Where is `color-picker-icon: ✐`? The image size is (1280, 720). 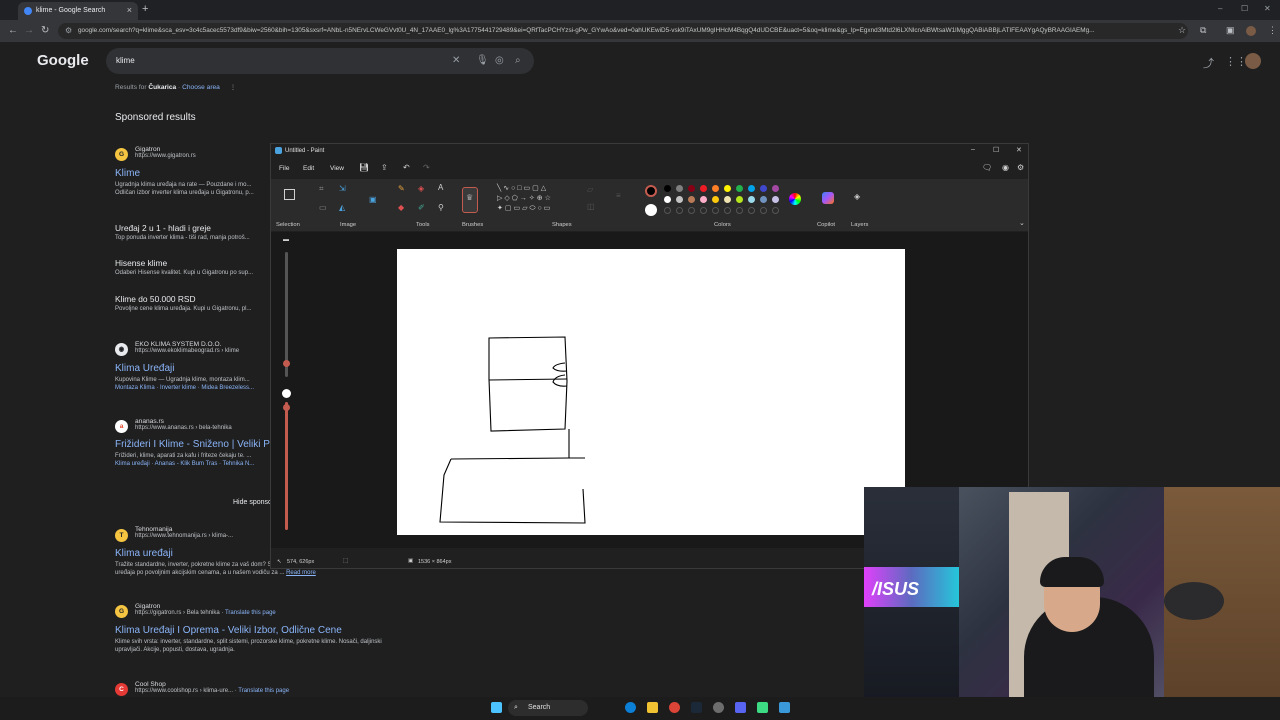 color-picker-icon: ✐ is located at coordinates (421, 207).